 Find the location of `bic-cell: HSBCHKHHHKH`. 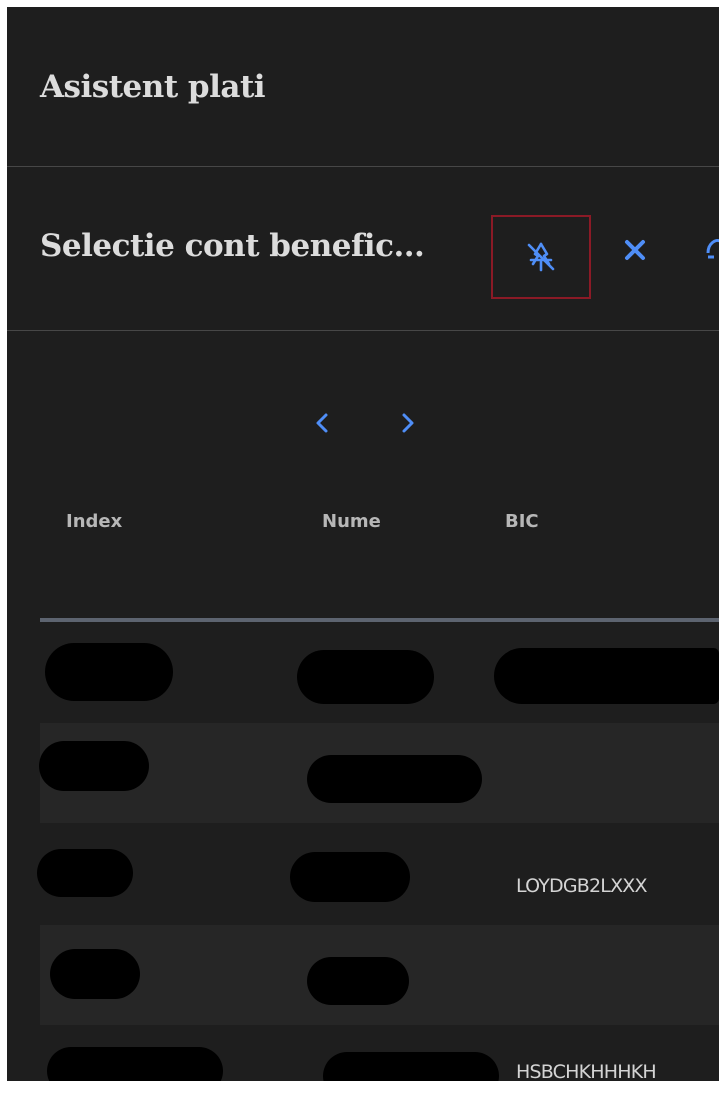

bic-cell: HSBCHKHHHKH is located at coordinates (586, 1071).